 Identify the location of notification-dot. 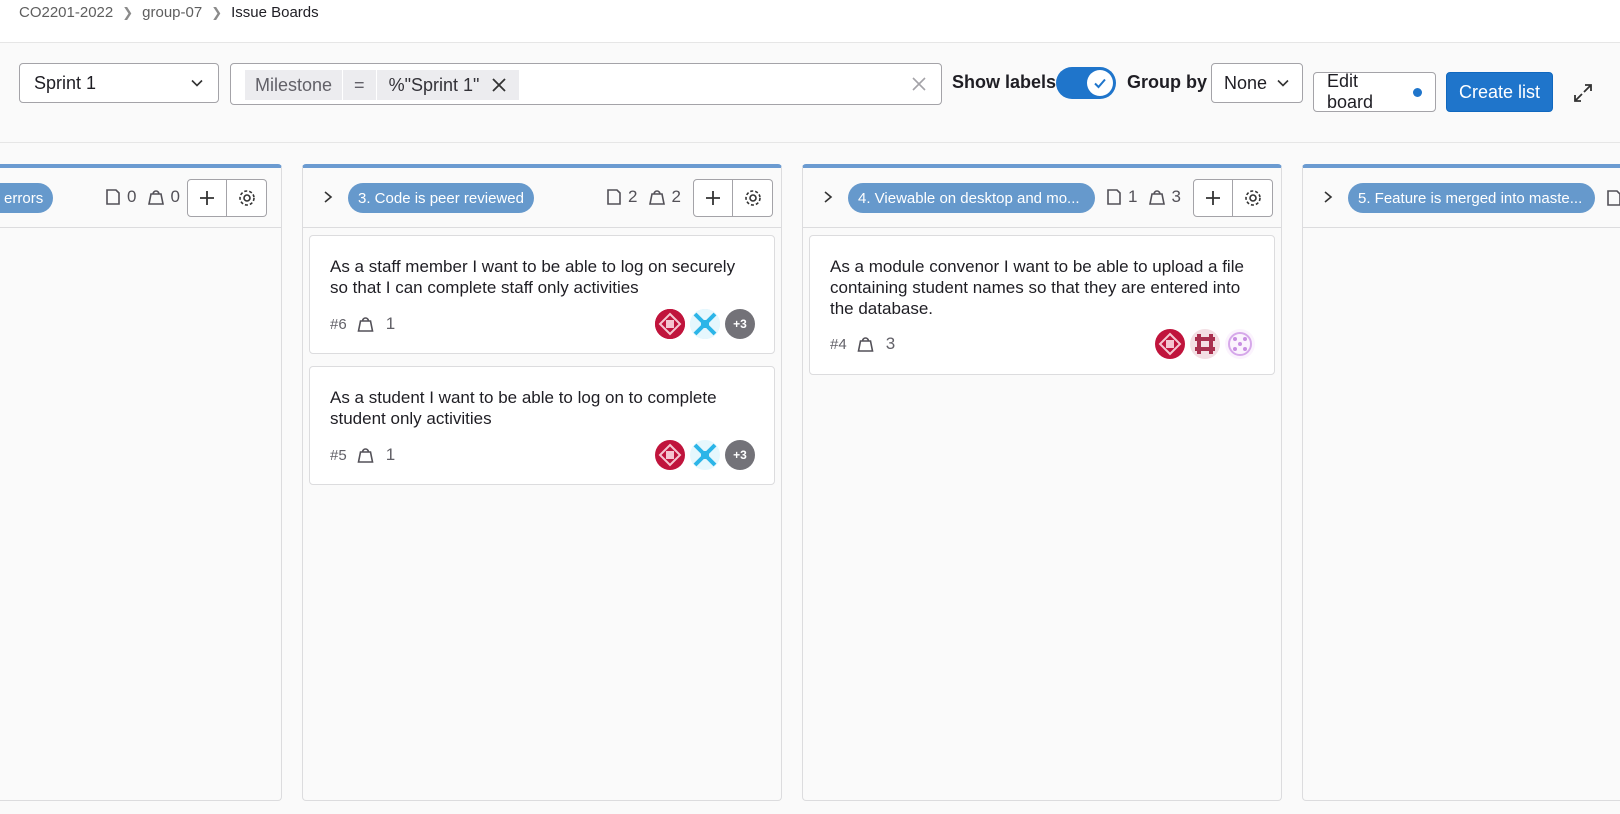
(1417, 92).